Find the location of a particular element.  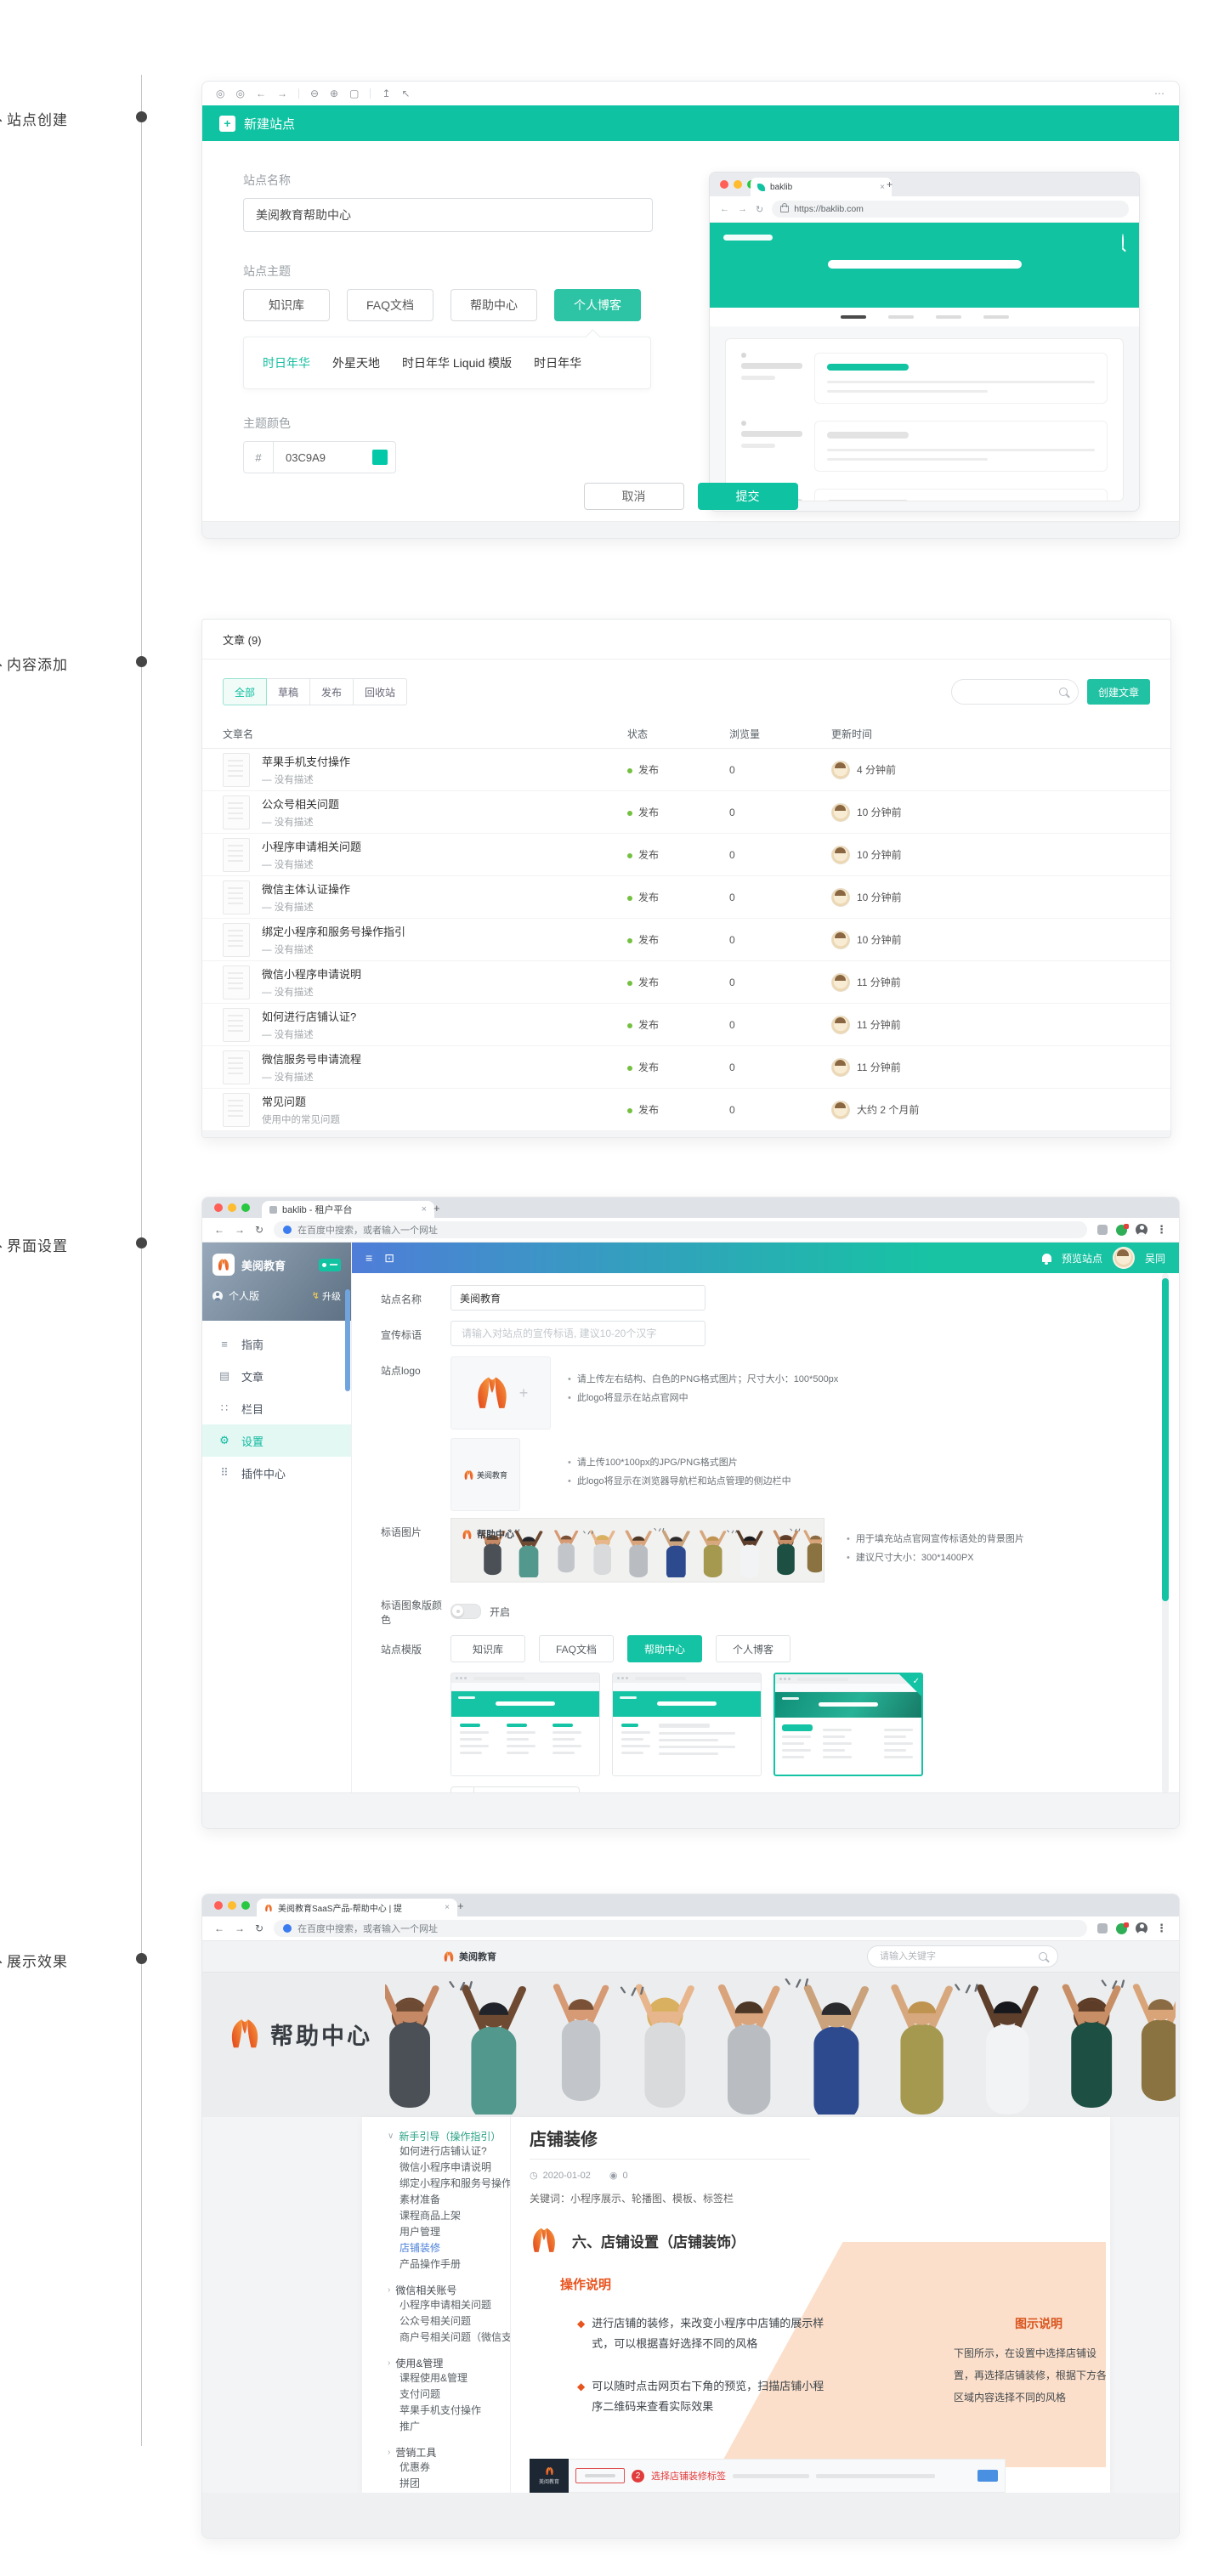

theme-option-个人博客: 个人博客 is located at coordinates (597, 305).